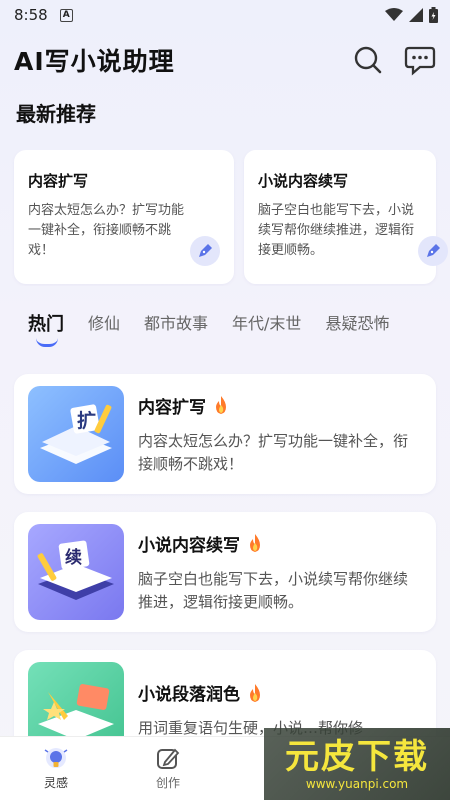 This screenshot has height=800, width=450. What do you see at coordinates (420, 60) in the screenshot?
I see `chat-icon` at bounding box center [420, 60].